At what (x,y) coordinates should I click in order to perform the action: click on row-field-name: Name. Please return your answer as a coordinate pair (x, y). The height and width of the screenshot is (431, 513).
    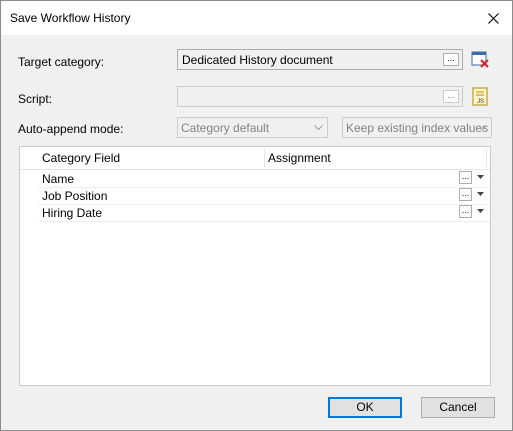
    Looking at the image, I should click on (58, 179).